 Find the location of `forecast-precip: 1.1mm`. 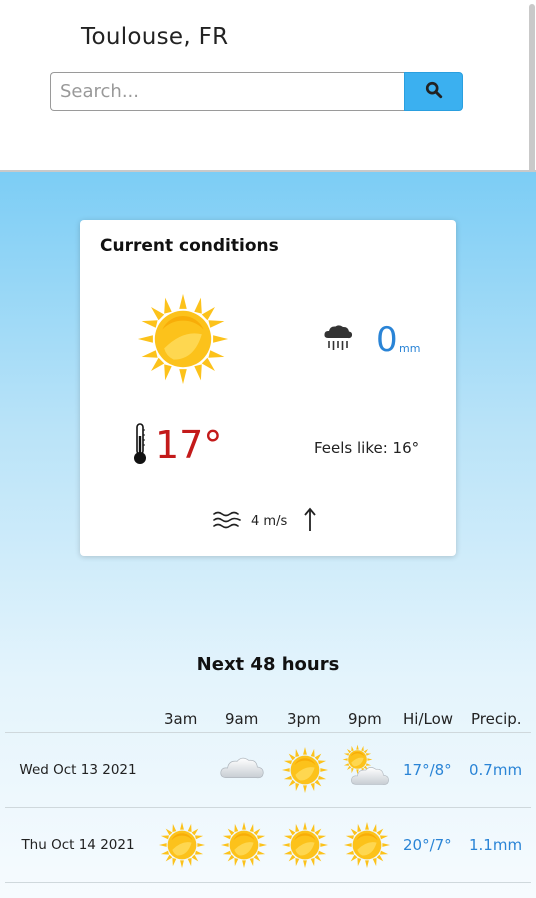

forecast-precip: 1.1mm is located at coordinates (496, 845).